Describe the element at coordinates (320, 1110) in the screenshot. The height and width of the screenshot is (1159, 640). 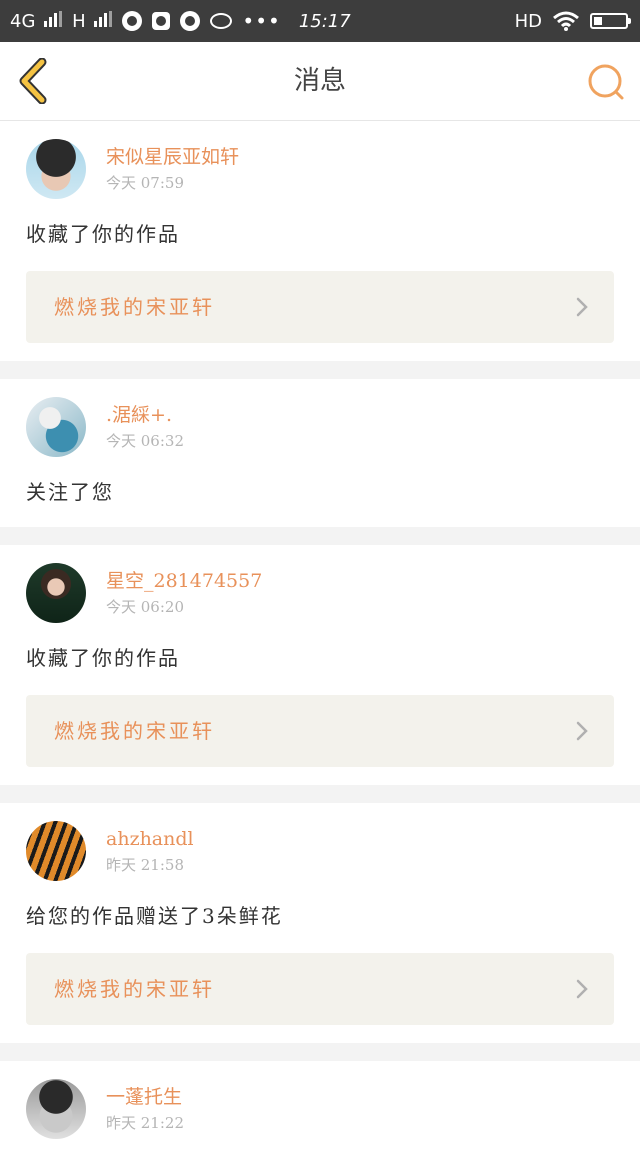
I see `notification-item: 一蓬托生 昨天 21:22` at that location.